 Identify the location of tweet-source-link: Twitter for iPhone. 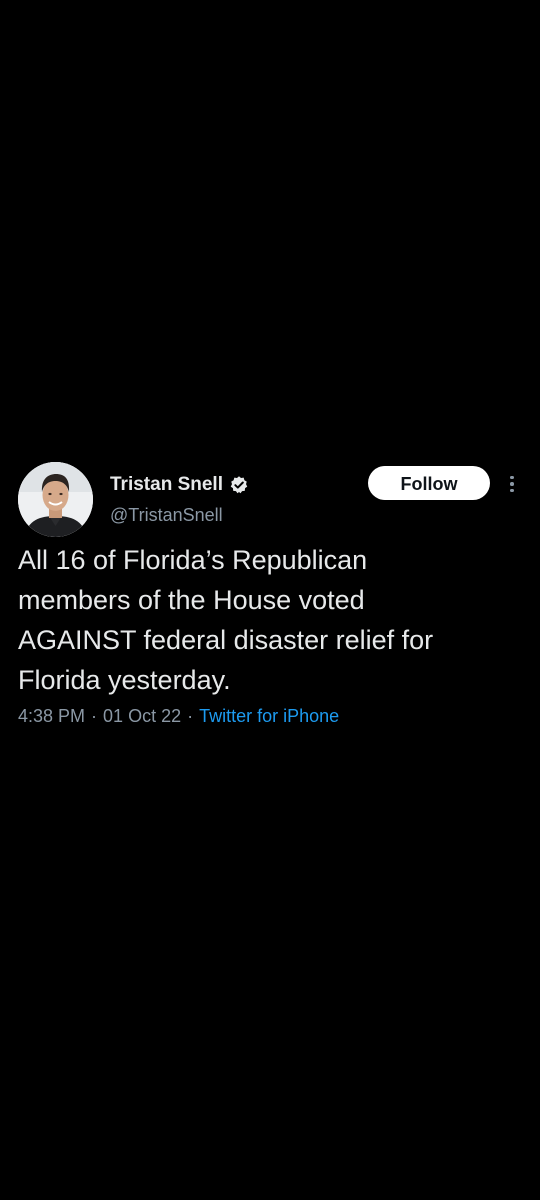
(269, 716).